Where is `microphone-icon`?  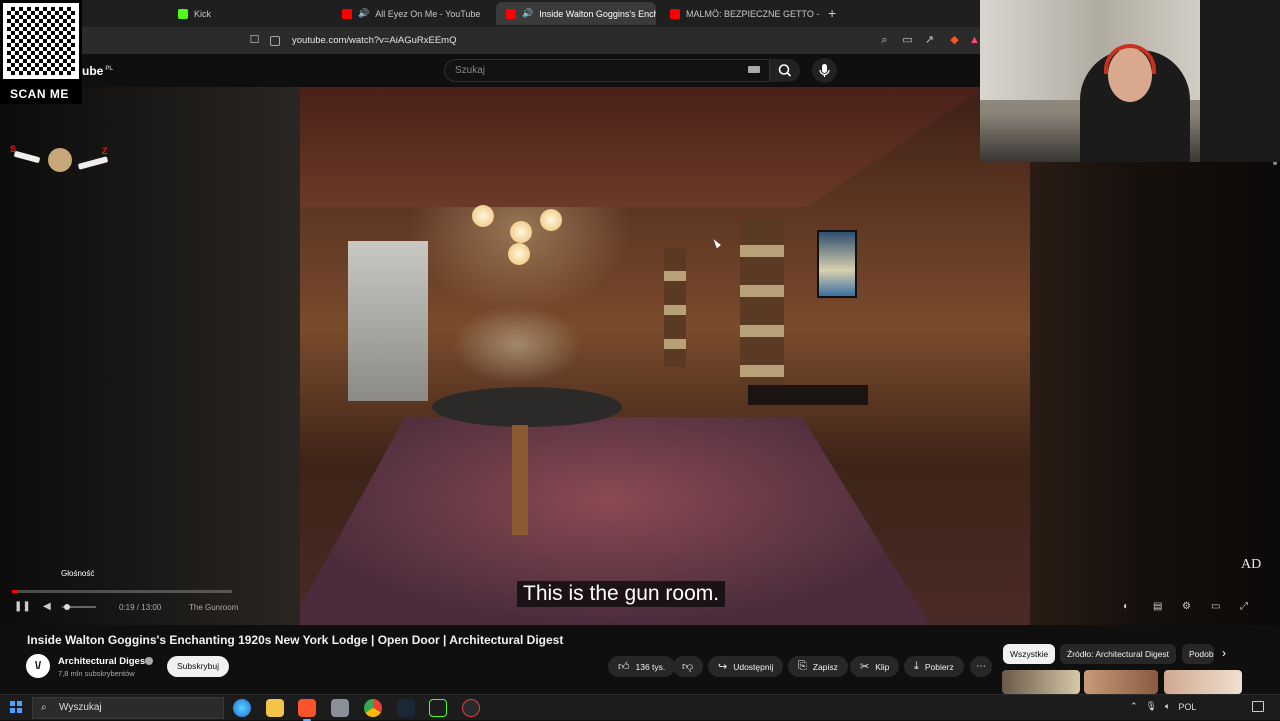
microphone-icon is located at coordinates (824, 70).